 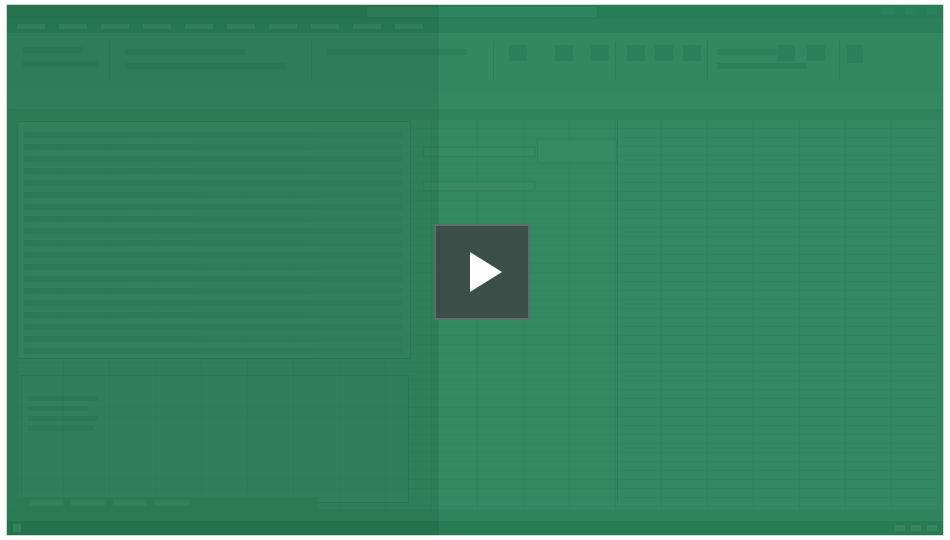 I want to click on thumbnail-tray, so click(x=916, y=528).